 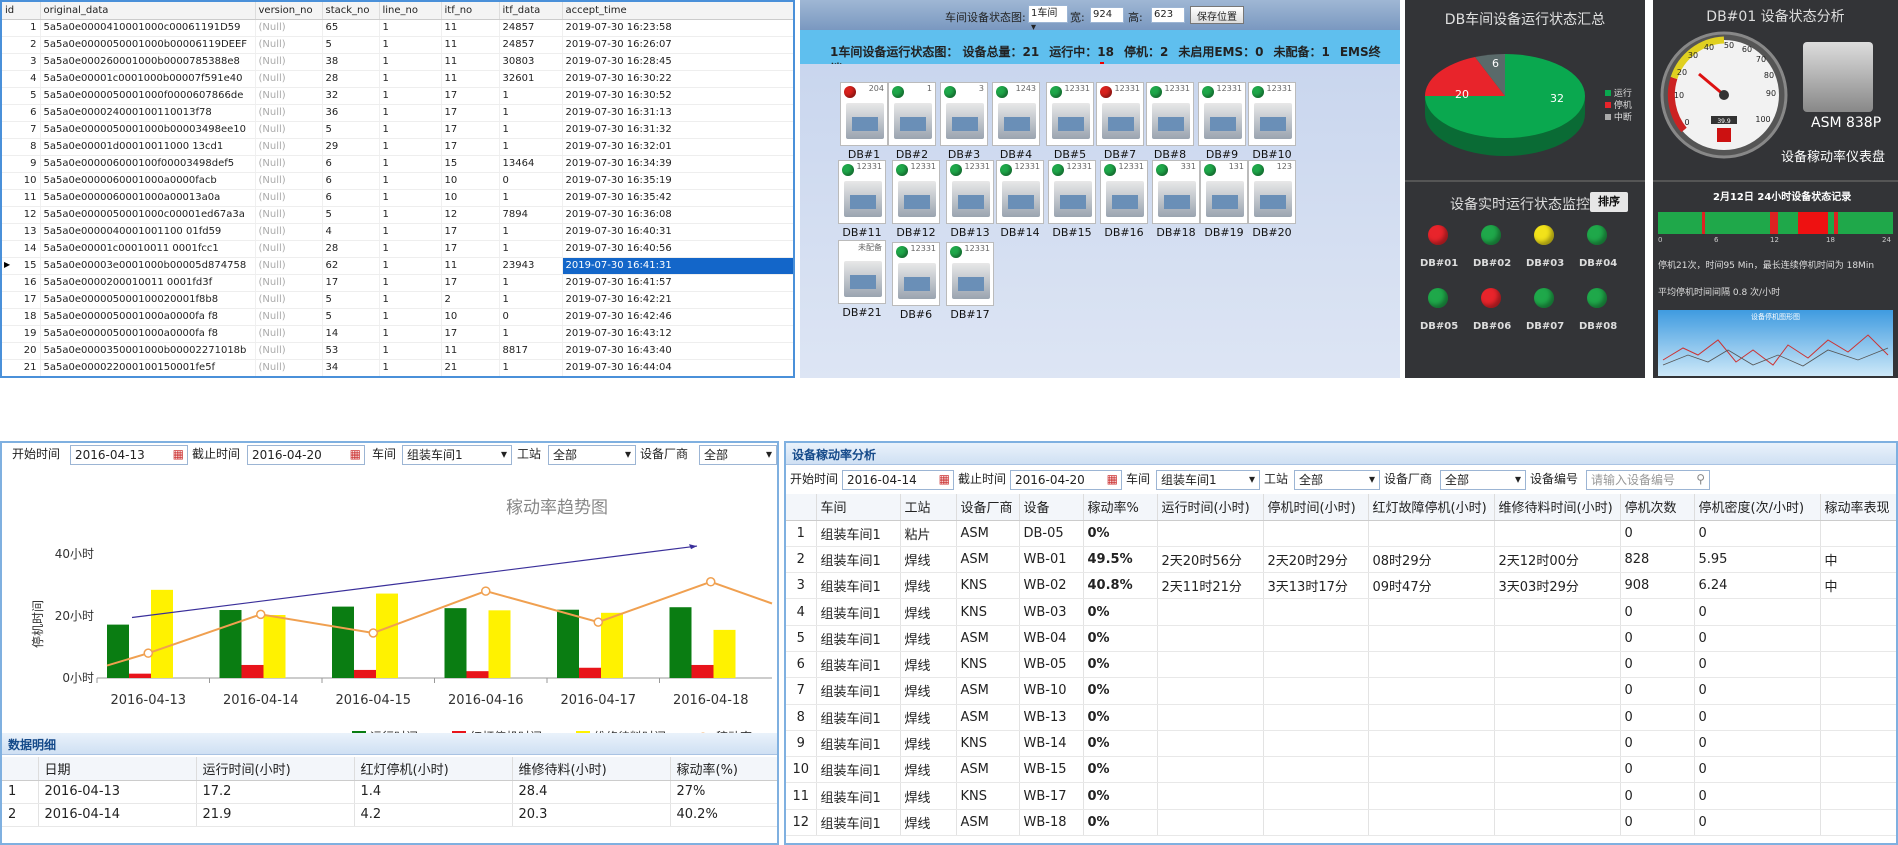 I want to click on machine-card: 204, so click(x=864, y=114).